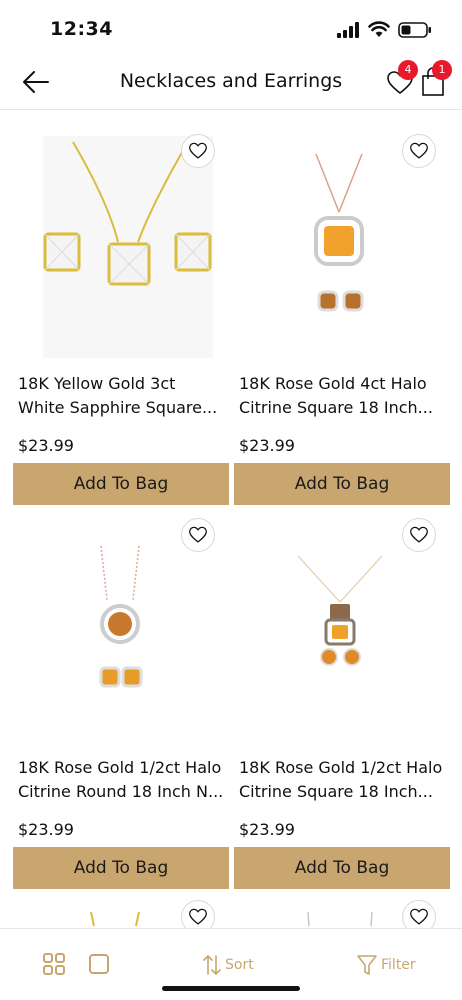 This screenshot has width=462, height=1000. What do you see at coordinates (99, 964) in the screenshot?
I see `single-view-icon` at bounding box center [99, 964].